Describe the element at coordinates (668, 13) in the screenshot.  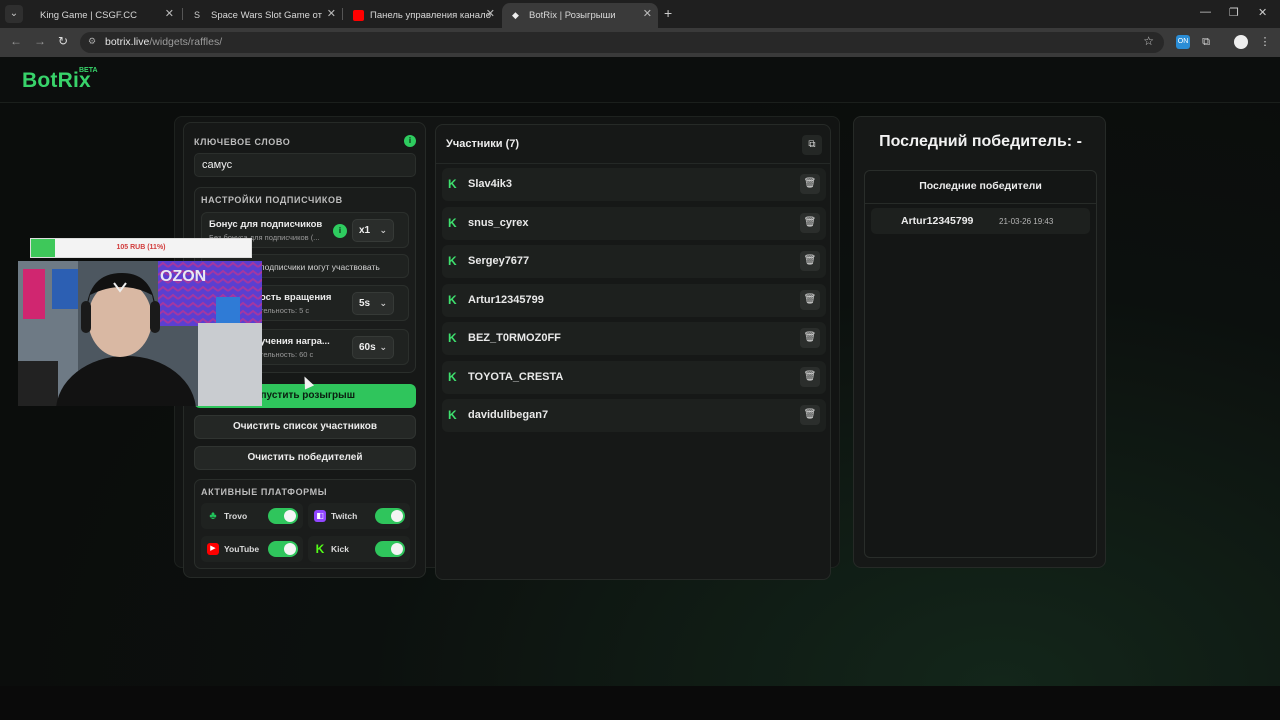
I see `new-tab-button: +` at that location.